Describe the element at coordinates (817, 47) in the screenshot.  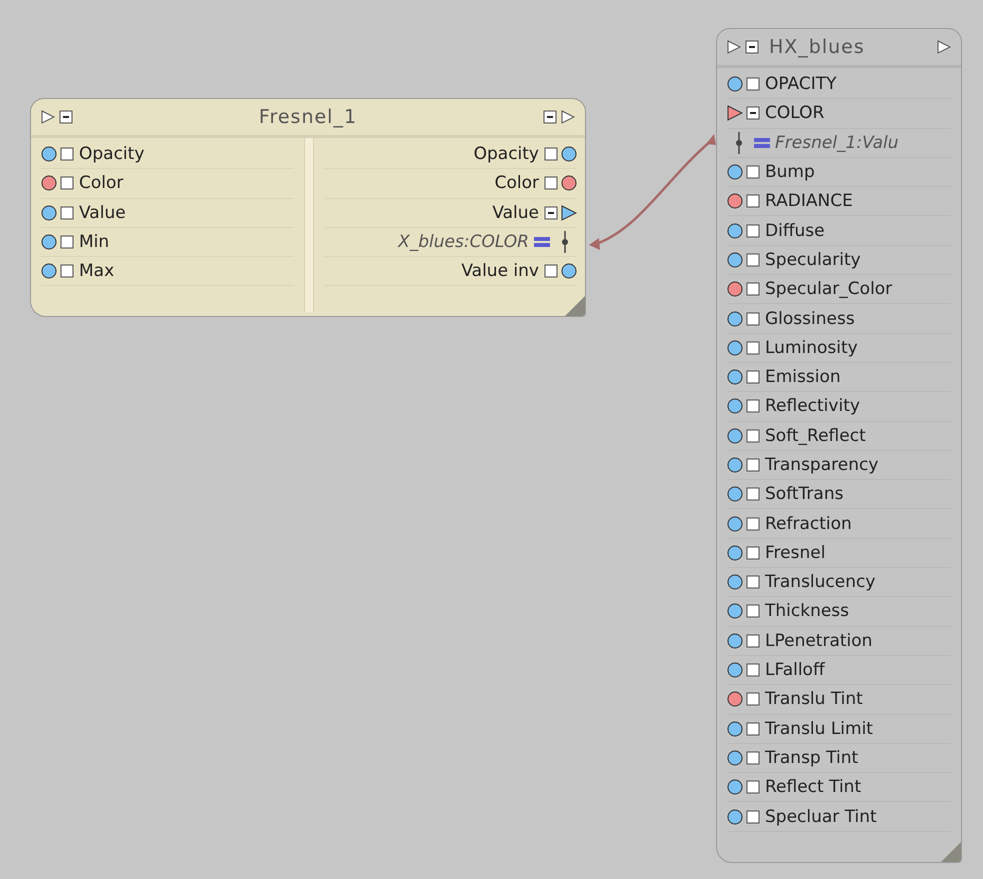
I see `node-title: HX_blues` at that location.